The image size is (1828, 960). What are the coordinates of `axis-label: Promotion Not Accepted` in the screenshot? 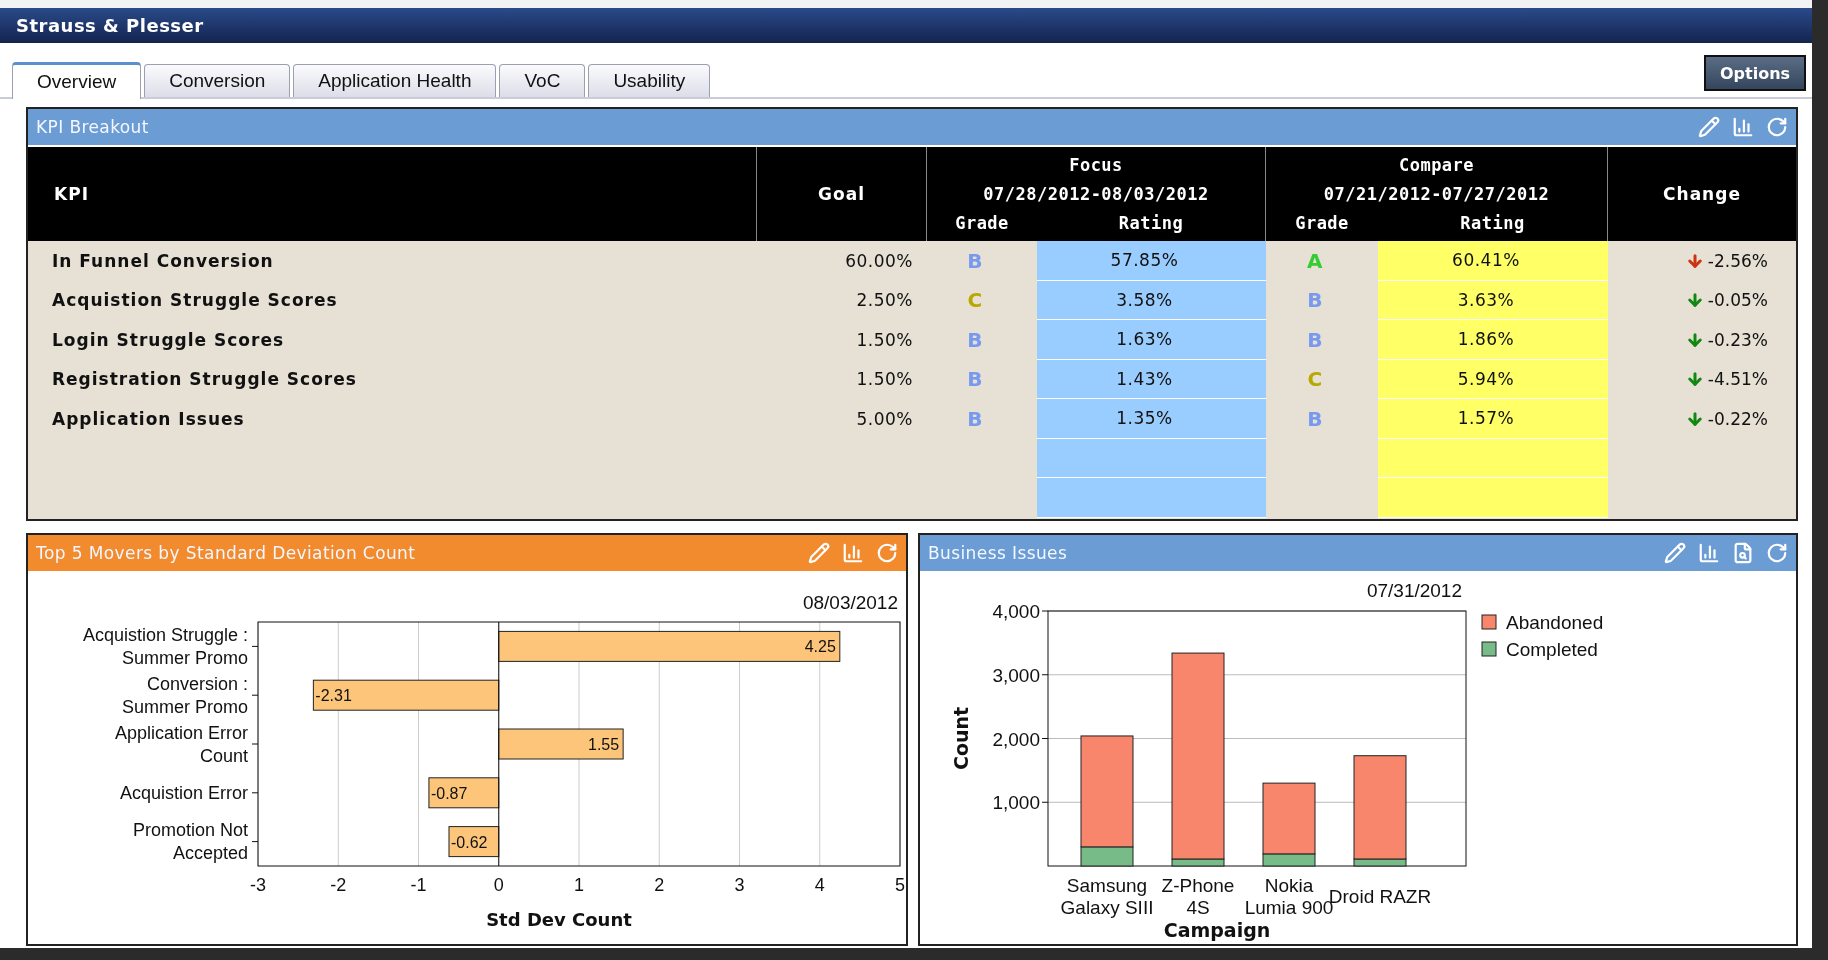 It's located at (190, 842).